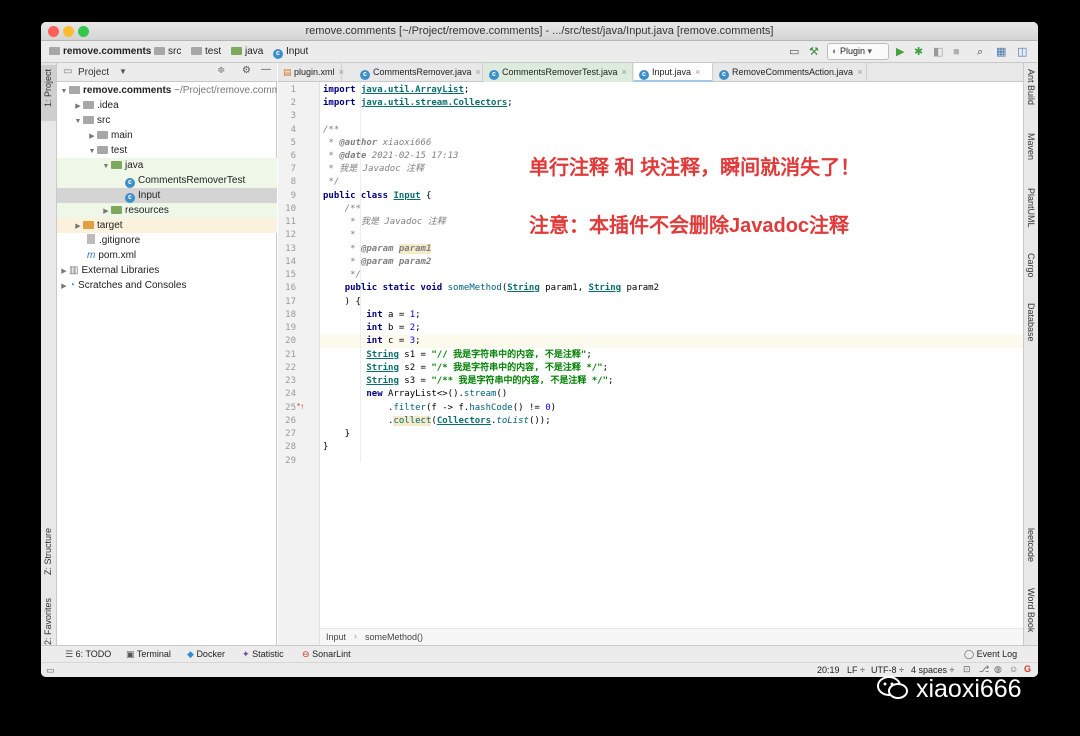  I want to click on tree-item-java: ▼ java, so click(167, 165).